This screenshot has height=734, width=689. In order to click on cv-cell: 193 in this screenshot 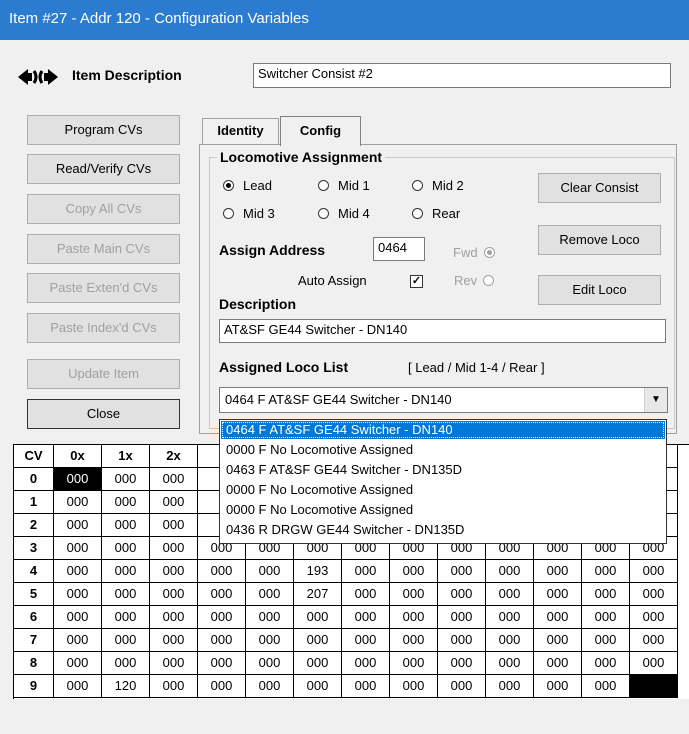, I will do `click(318, 571)`.